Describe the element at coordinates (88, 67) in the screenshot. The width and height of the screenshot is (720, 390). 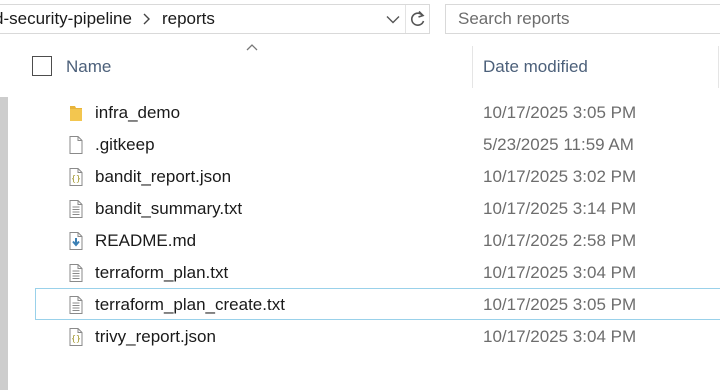
I see `column-header-name: Name` at that location.